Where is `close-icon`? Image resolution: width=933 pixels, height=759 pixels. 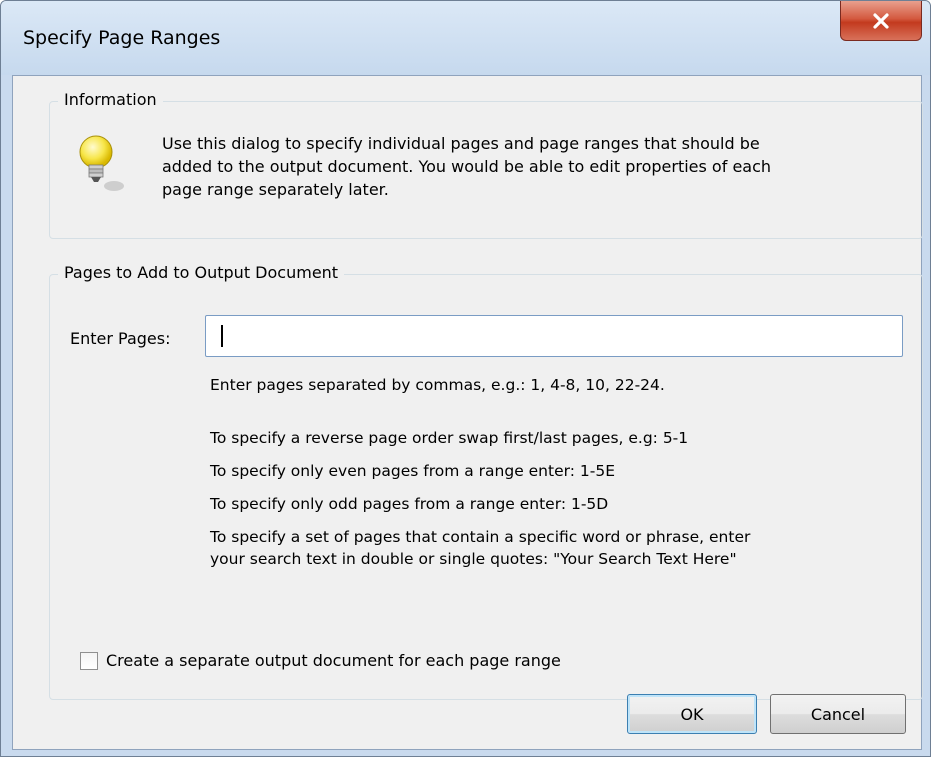 close-icon is located at coordinates (881, 20).